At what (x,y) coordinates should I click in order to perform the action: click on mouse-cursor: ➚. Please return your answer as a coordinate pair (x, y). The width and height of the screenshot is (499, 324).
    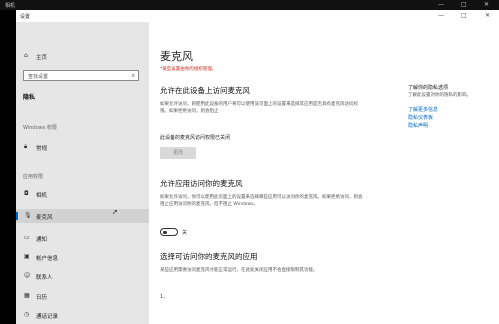
    Looking at the image, I should click on (115, 212).